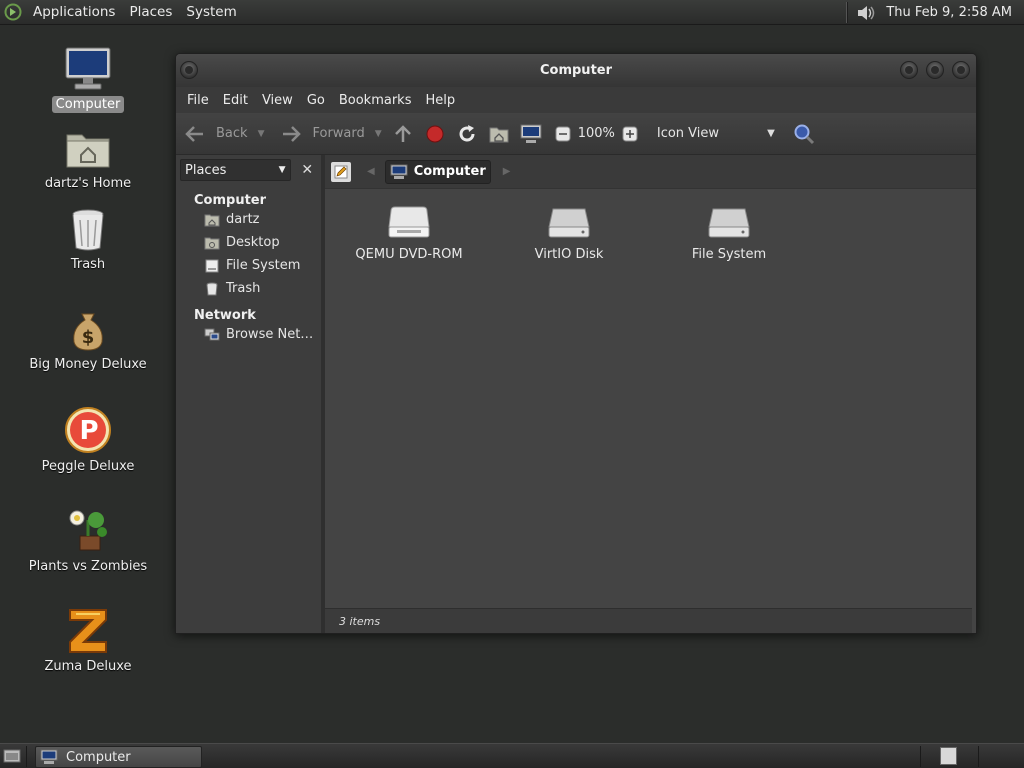 The height and width of the screenshot is (768, 1024). What do you see at coordinates (236, 170) in the screenshot?
I see `sidebar-selector: Places ▼` at bounding box center [236, 170].